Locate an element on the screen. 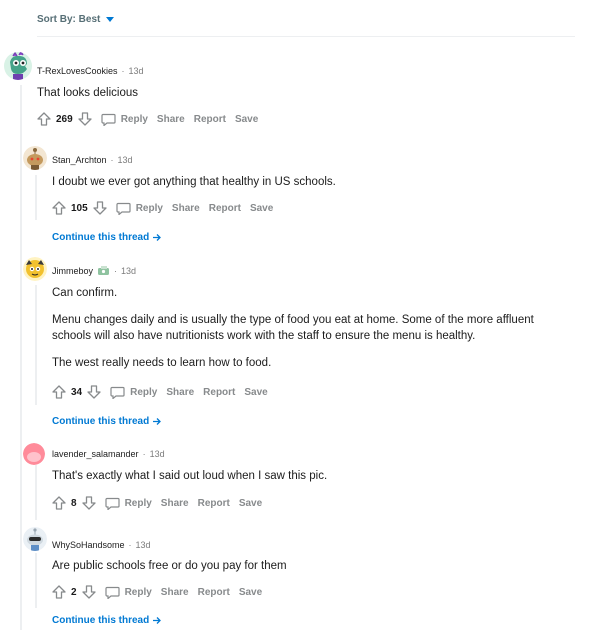  username: lavender_salamander is located at coordinates (95, 454).